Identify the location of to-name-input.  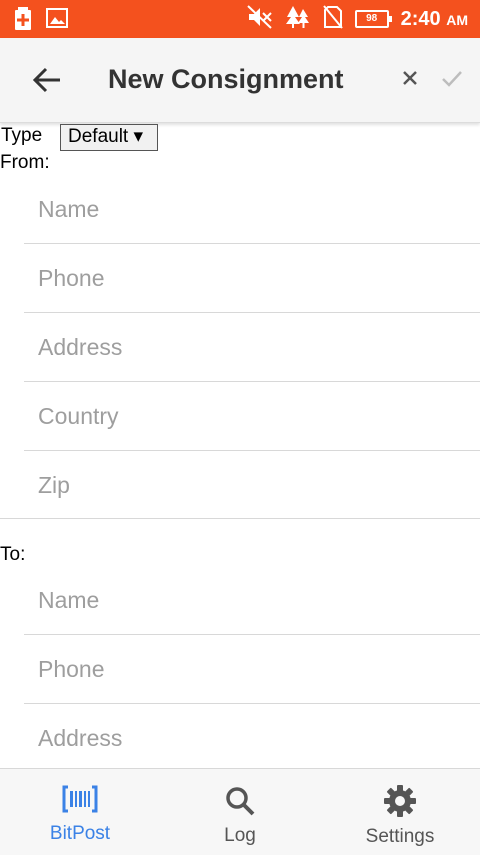
(253, 600).